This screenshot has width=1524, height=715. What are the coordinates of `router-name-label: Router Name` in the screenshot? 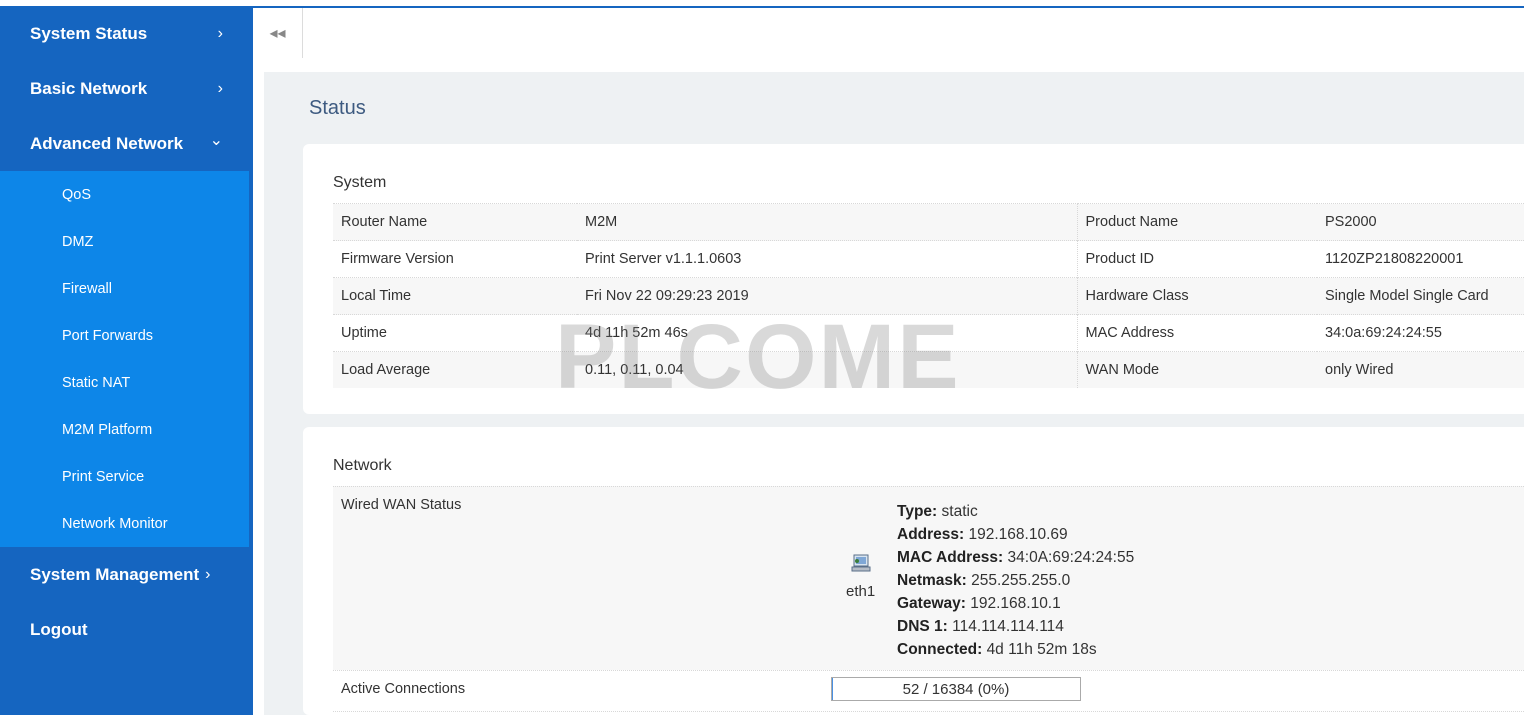 It's located at (455, 222).